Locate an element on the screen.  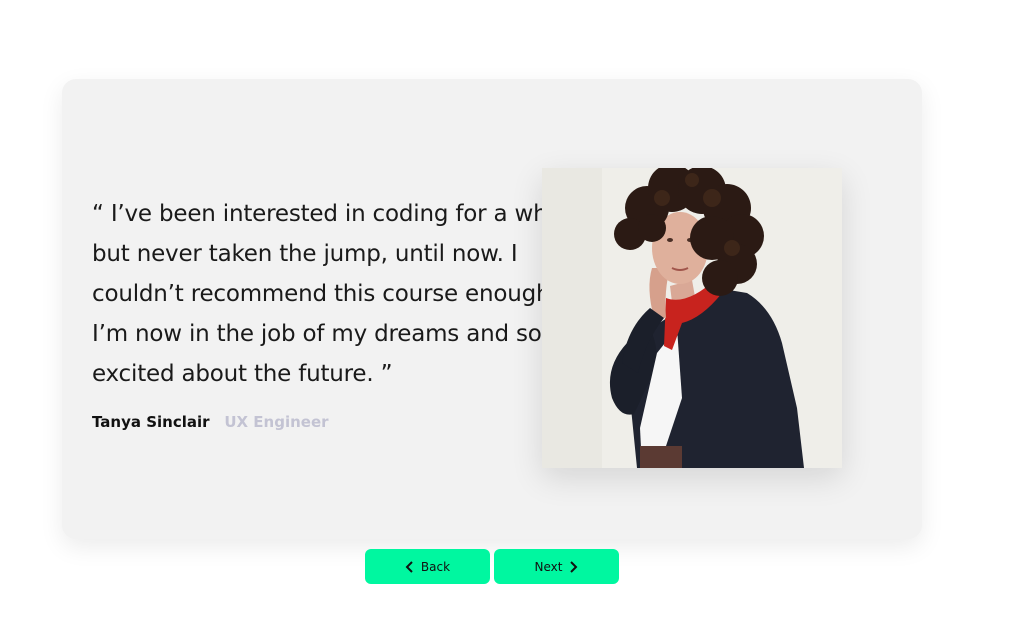
slider-navigation: Back Next is located at coordinates (492, 566).